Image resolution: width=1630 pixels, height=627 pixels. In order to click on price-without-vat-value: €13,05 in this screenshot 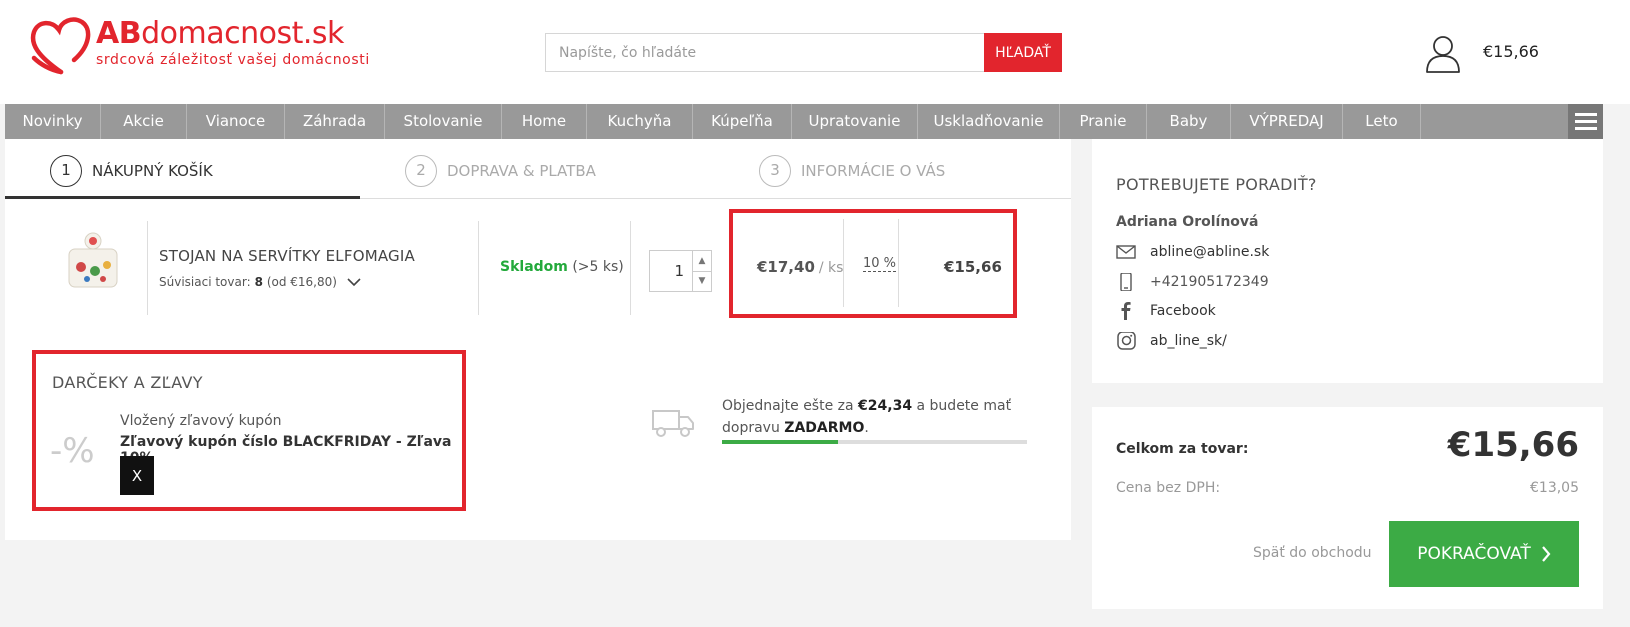, I will do `click(1554, 488)`.